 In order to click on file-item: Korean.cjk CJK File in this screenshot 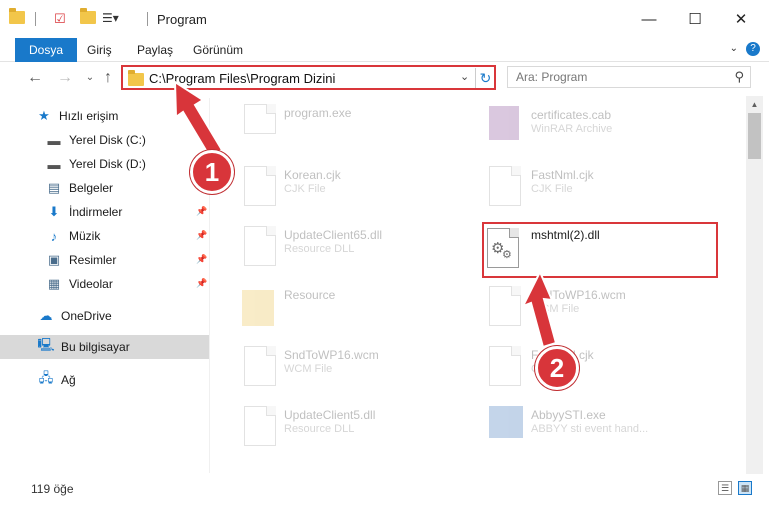, I will do `click(353, 188)`.